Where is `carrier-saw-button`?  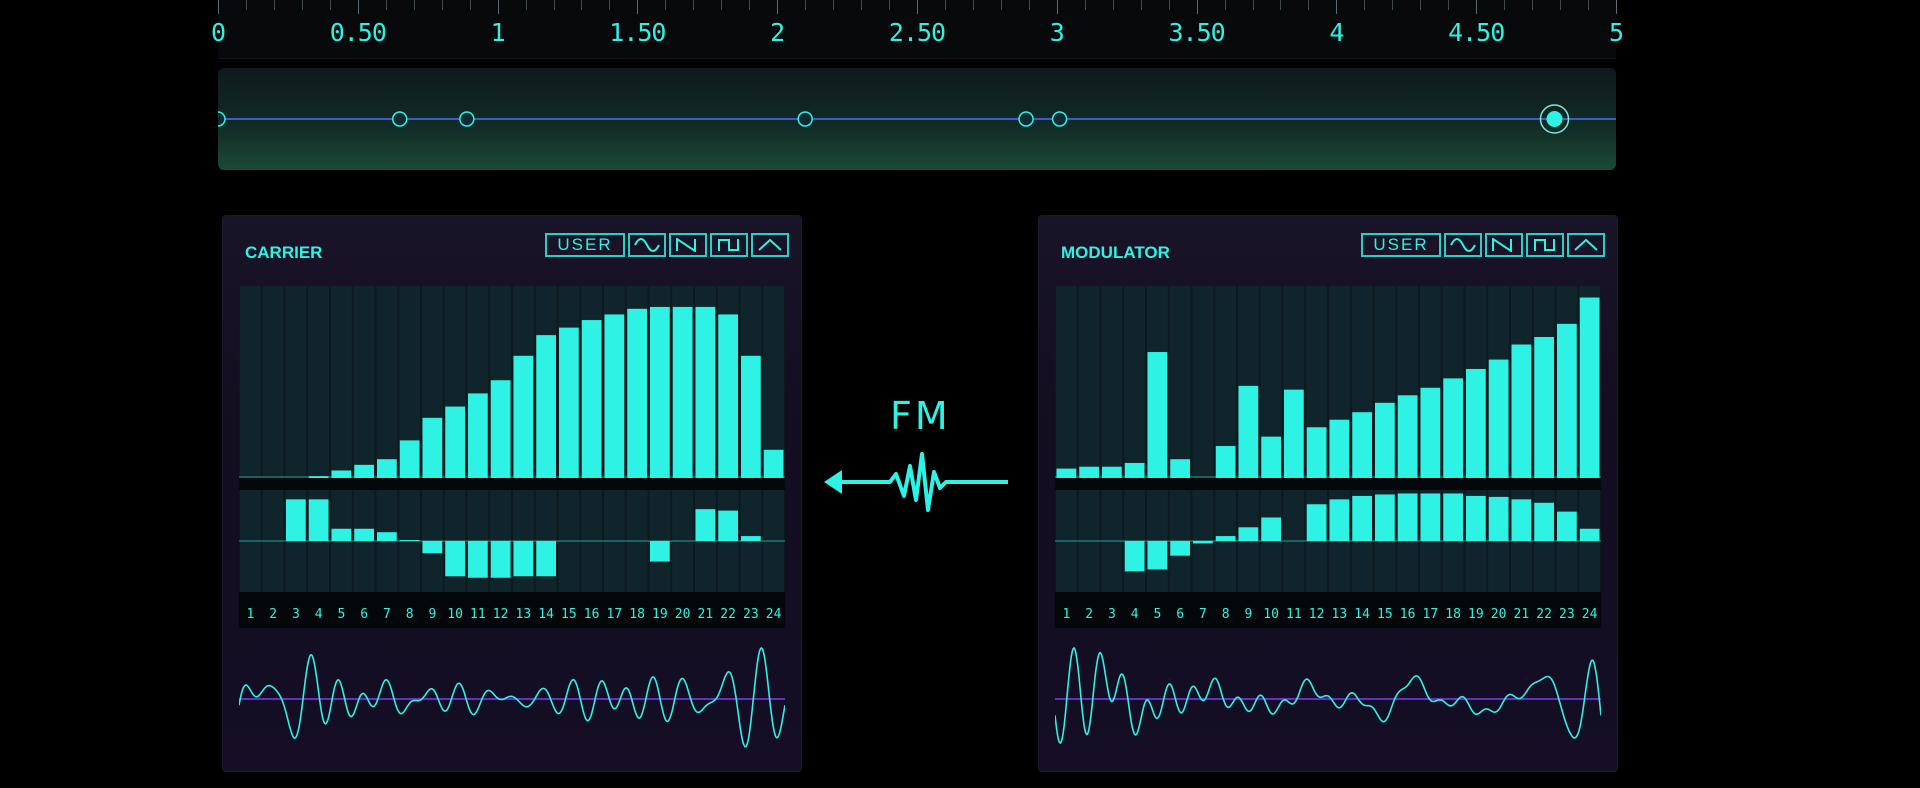 carrier-saw-button is located at coordinates (688, 245).